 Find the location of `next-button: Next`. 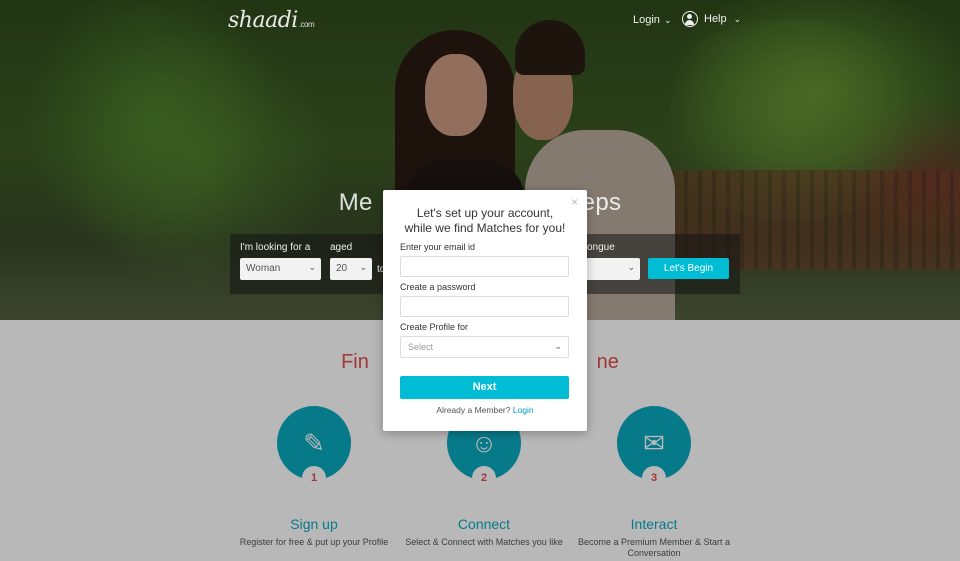

next-button: Next is located at coordinates (484, 387).